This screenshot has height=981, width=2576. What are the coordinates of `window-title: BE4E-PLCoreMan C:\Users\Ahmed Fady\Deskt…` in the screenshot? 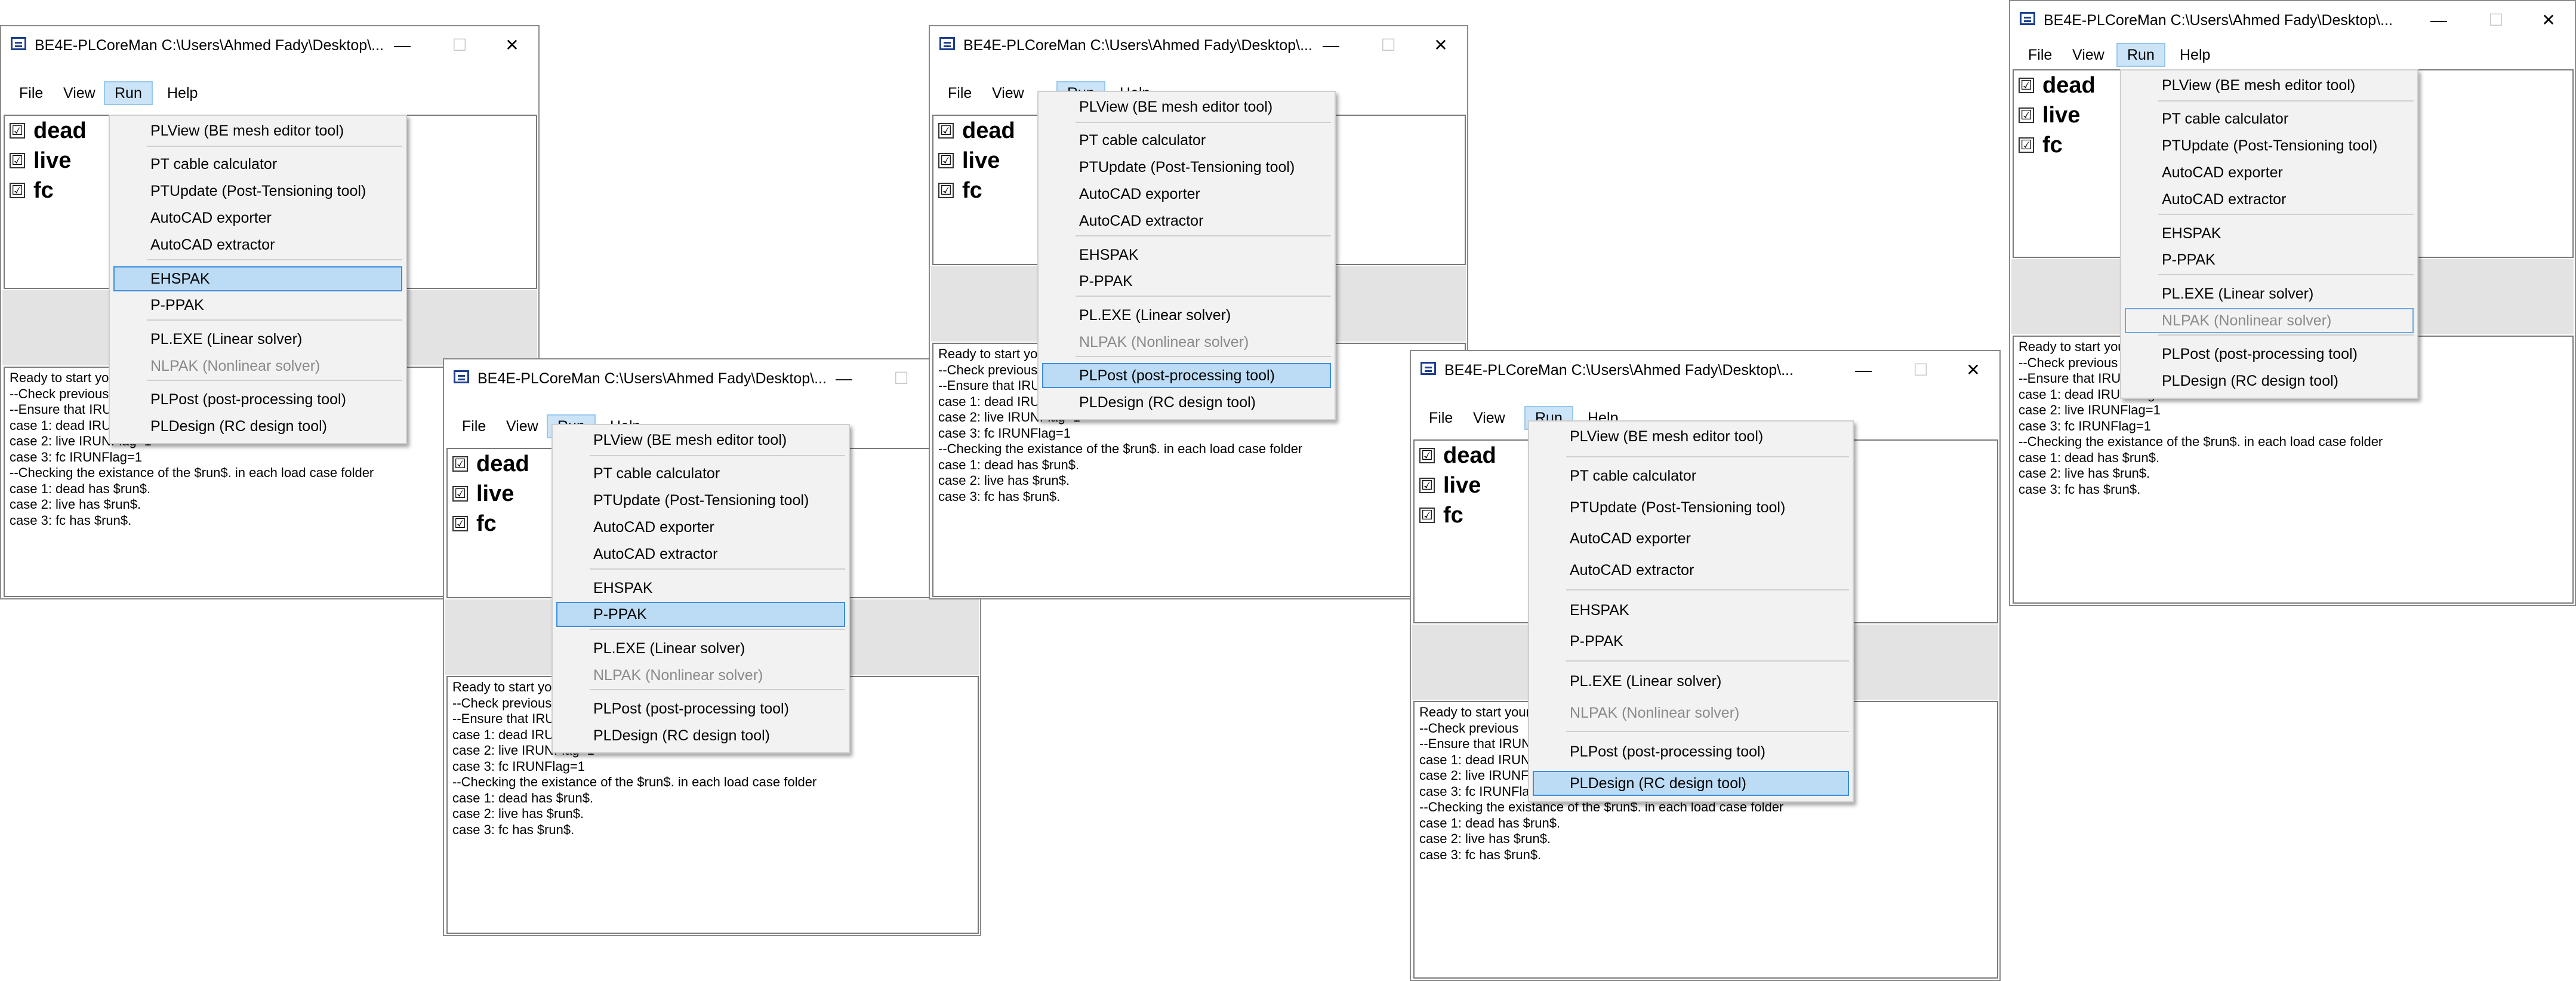 It's located at (1619, 370).